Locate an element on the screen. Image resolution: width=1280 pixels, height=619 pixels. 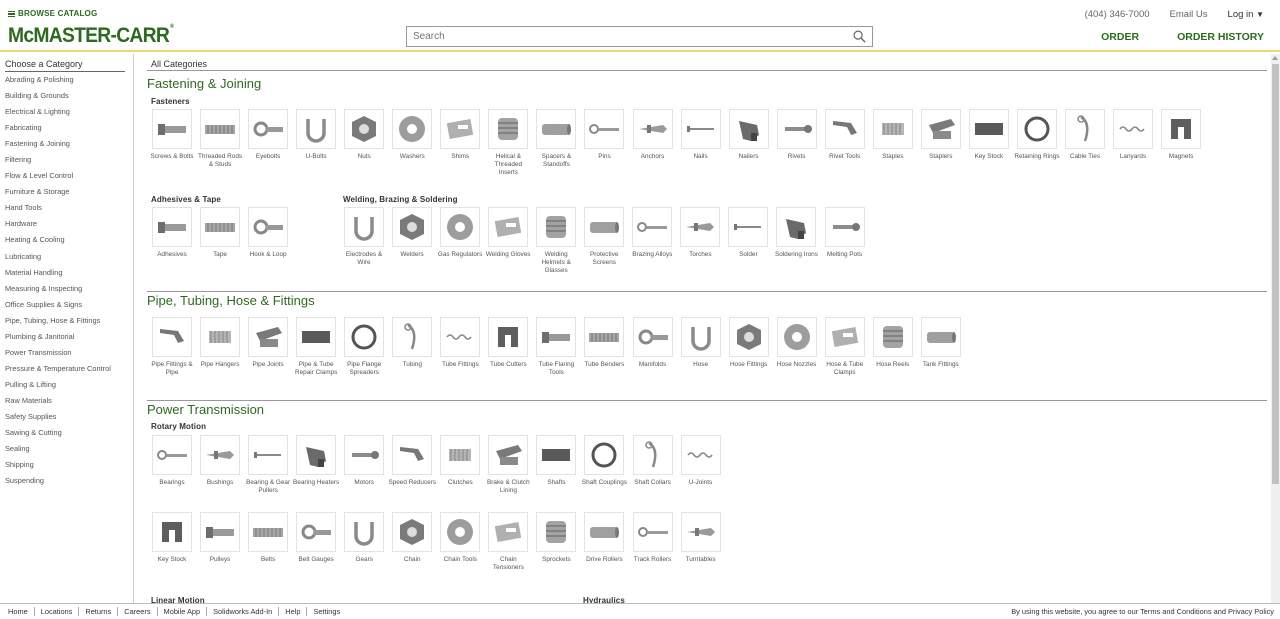
catalog-tile: Washers is located at coordinates (412, 135).